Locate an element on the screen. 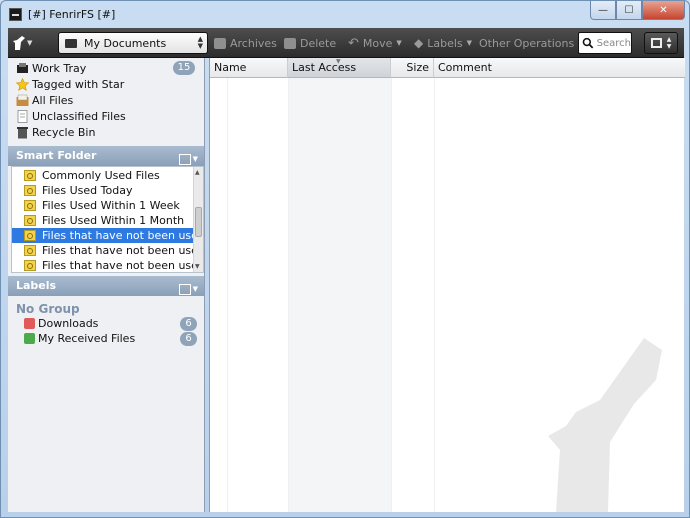 Image resolution: width=690 pixels, height=518 pixels. column-header-size: Size is located at coordinates (412, 68).